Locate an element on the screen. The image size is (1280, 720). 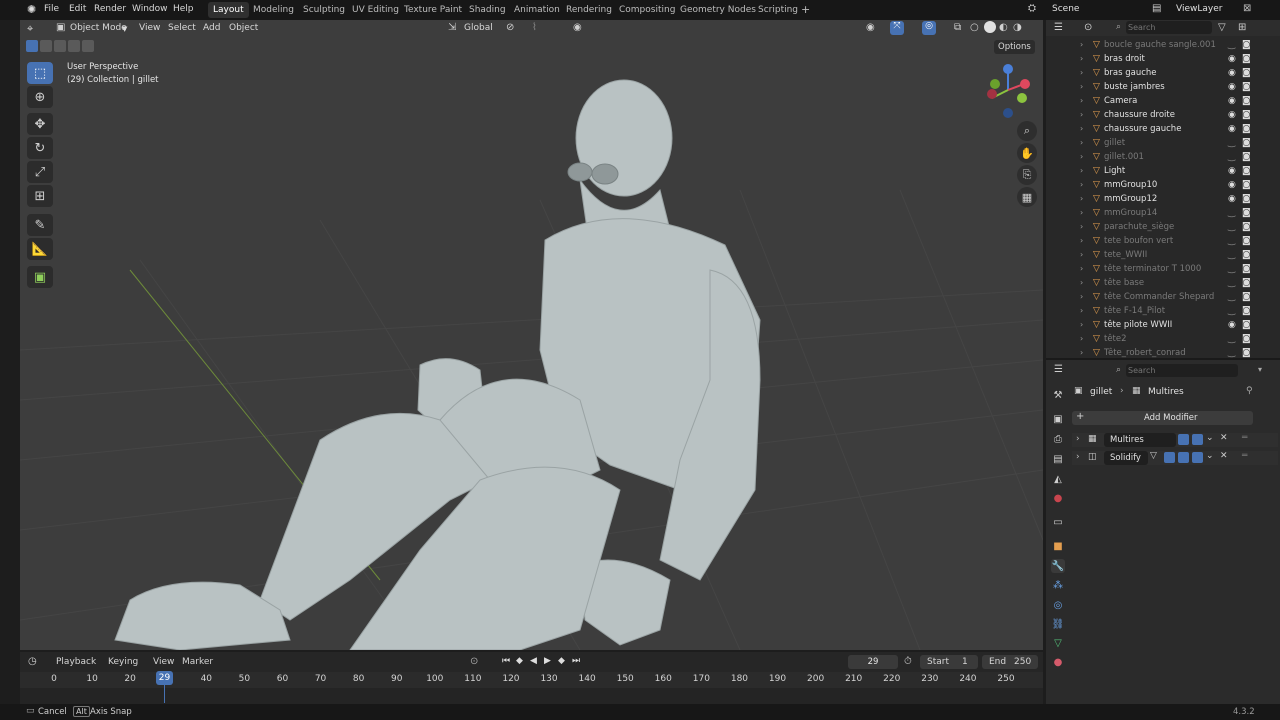
rotate-tool: ↻ is located at coordinates (40, 148).